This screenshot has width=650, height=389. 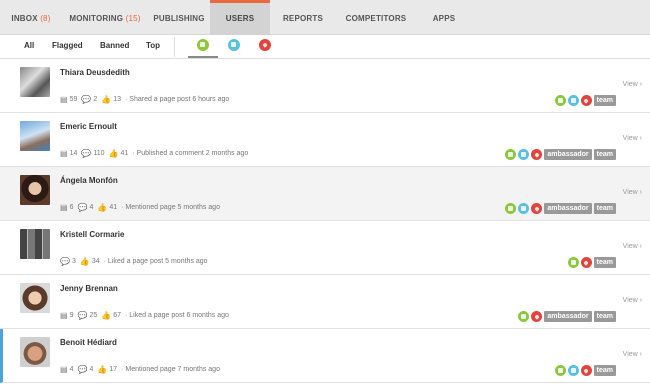 I want to click on filter-banned: Banned, so click(x=114, y=45).